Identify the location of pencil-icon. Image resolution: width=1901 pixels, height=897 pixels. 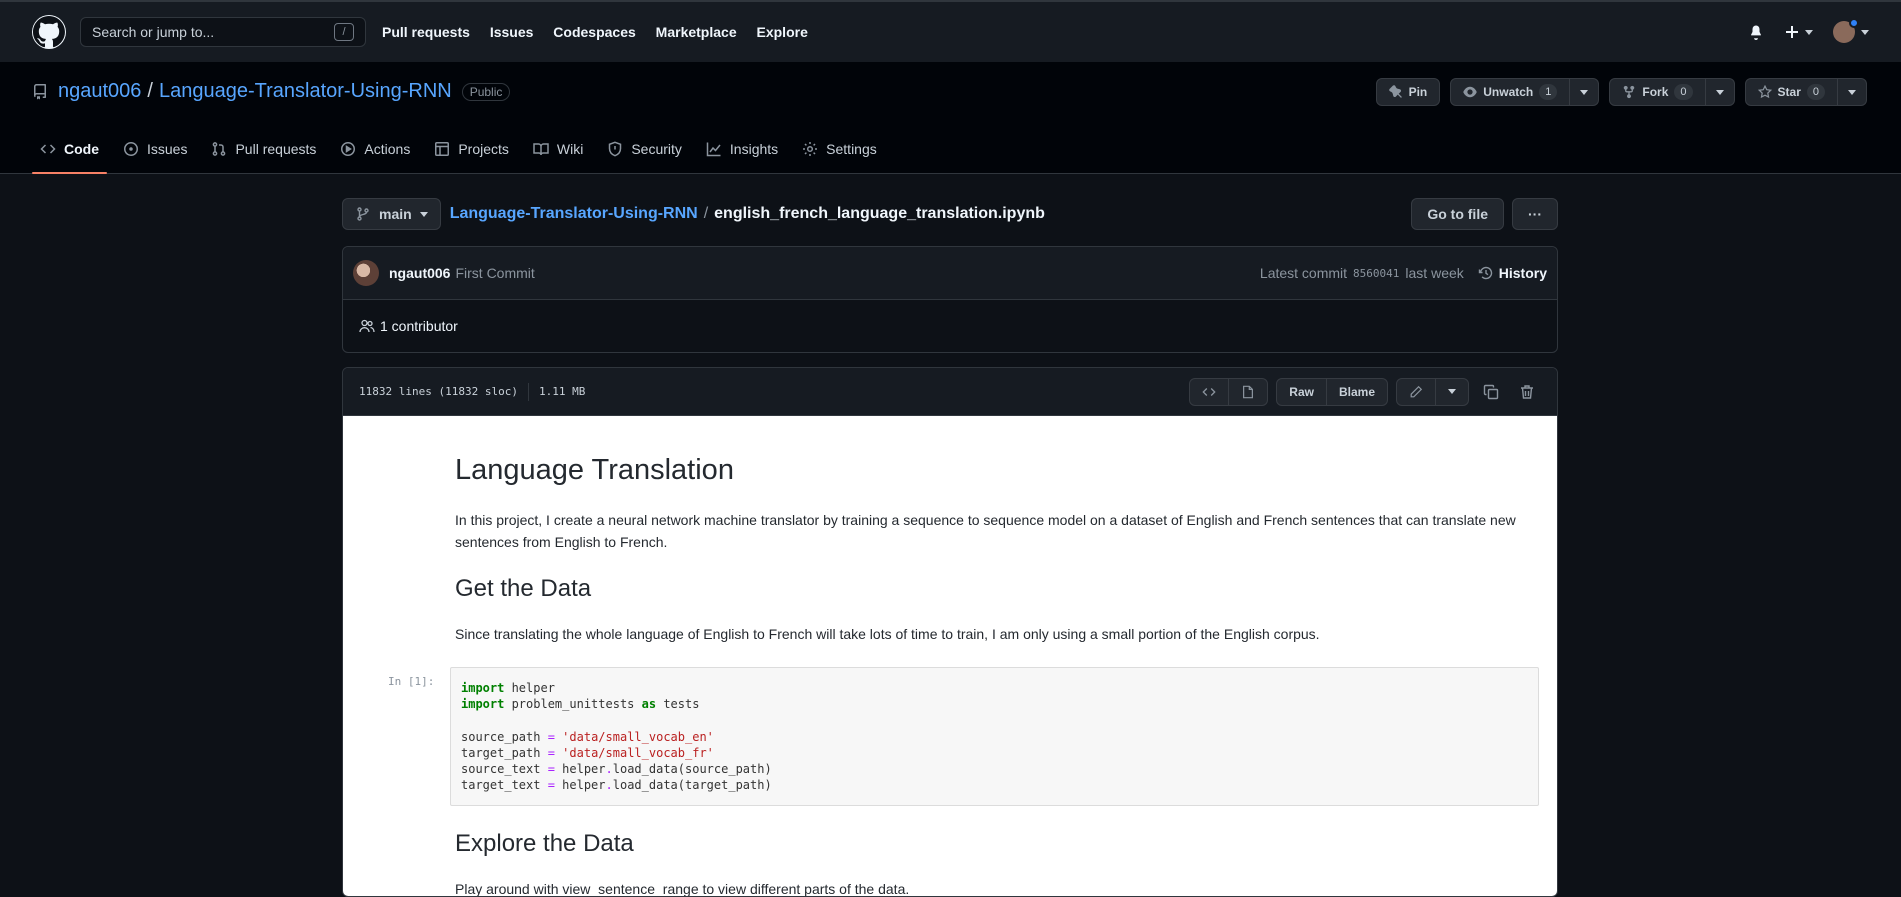
(1416, 391).